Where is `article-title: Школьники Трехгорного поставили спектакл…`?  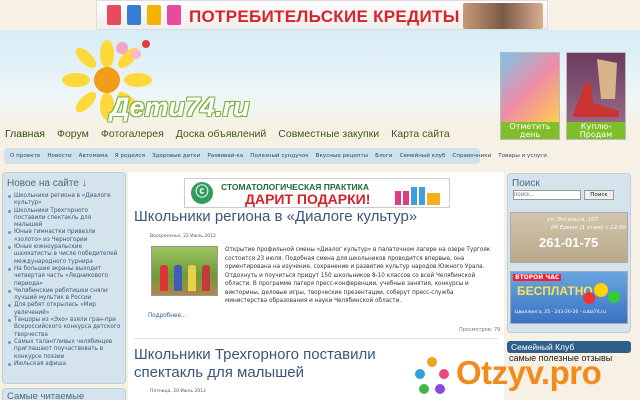 article-title: Школьники Трехгорного поставили спектакл… is located at coordinates (274, 364).